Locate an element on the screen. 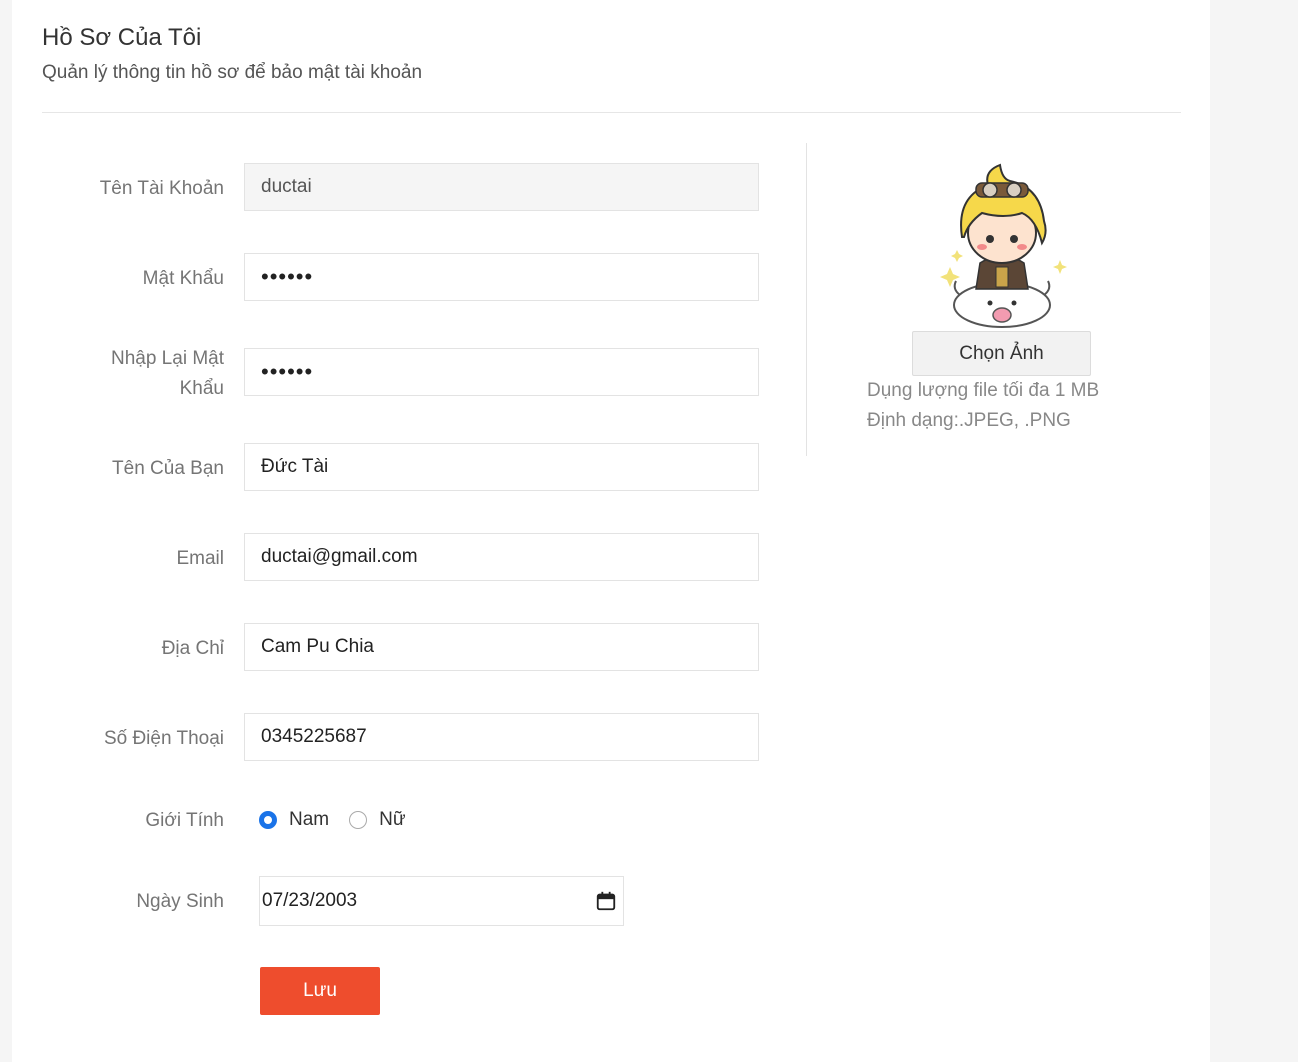 Image resolution: width=1298 pixels, height=1062 pixels. gender-label: Giới Tính is located at coordinates (184, 820).